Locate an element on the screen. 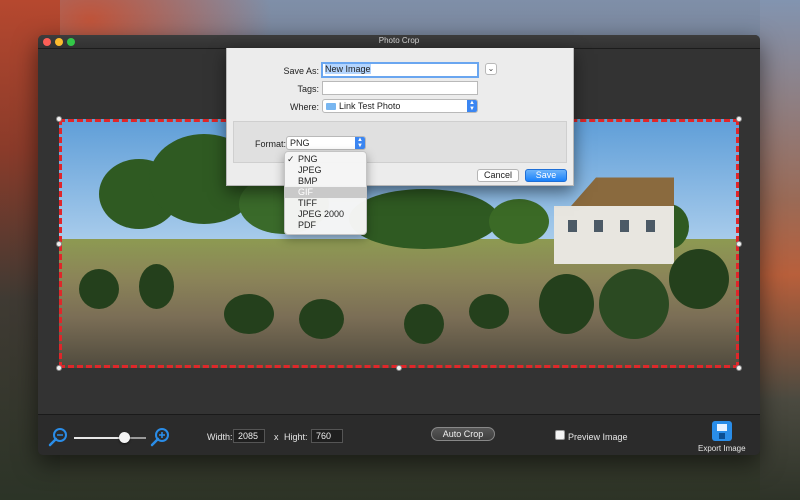 Image resolution: width=800 pixels, height=500 pixels. format-dropdown-menu: PNG JPEG BMP GIF TIFF JPEG 2000 PDF is located at coordinates (325, 193).